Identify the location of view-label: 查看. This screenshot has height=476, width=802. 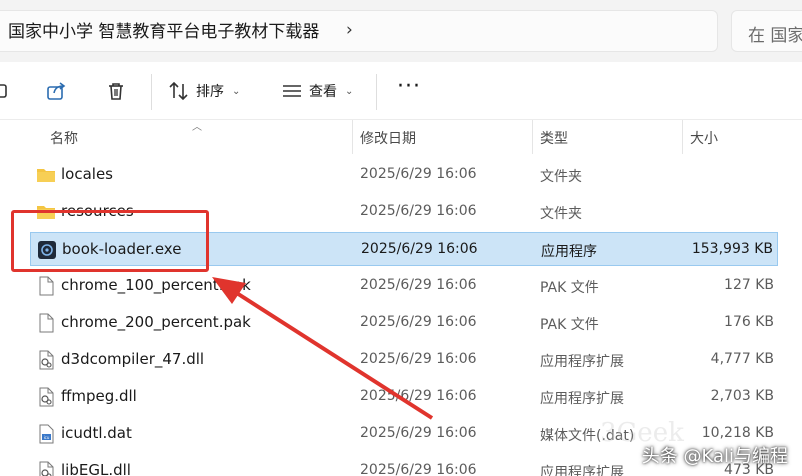
(323, 92).